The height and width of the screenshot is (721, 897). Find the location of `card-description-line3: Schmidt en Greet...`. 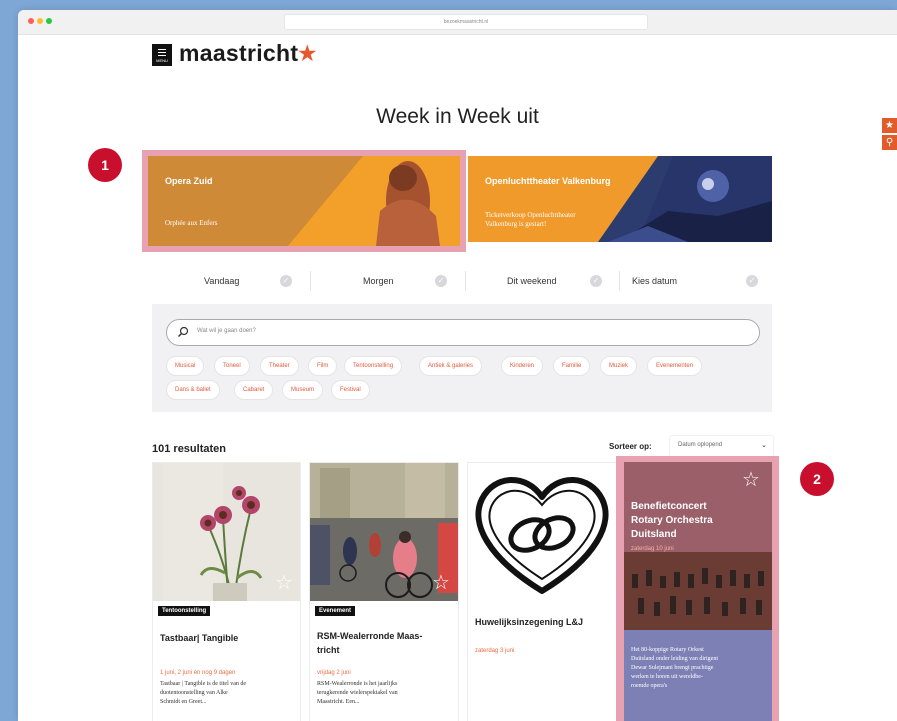

card-description-line3: Schmidt en Greet... is located at coordinates (183, 702).